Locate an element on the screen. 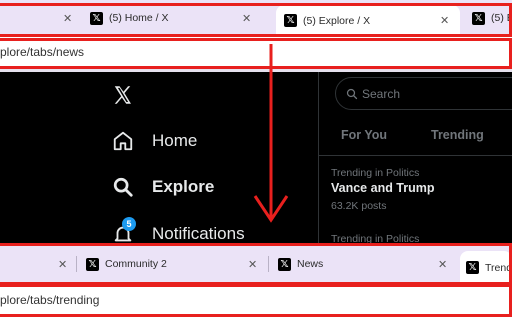 Image resolution: width=512 pixels, height=320 pixels. annotation-box-top-url is located at coordinates (256, 53).